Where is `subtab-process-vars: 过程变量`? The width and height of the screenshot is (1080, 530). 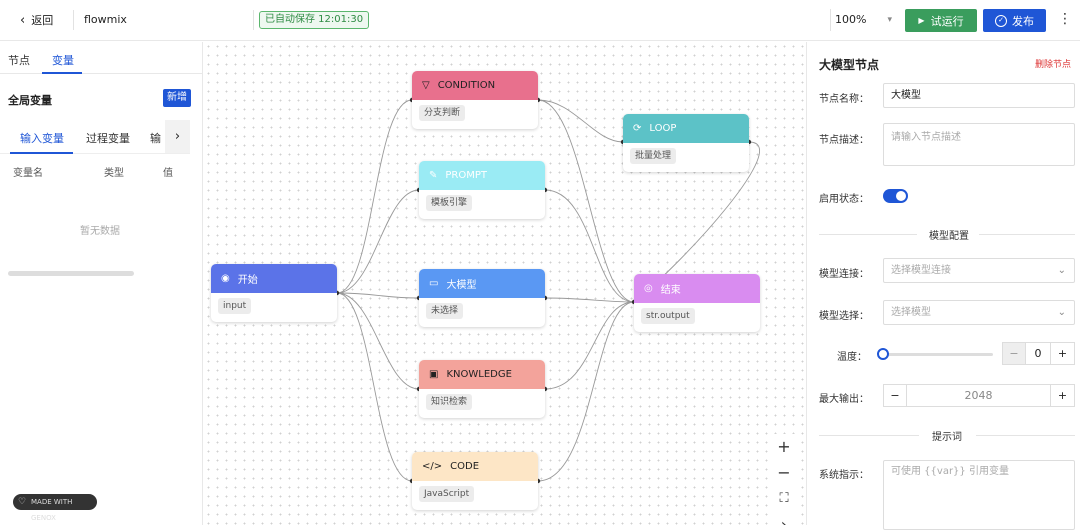
subtab-process-vars: 过程变量 is located at coordinates (108, 138).